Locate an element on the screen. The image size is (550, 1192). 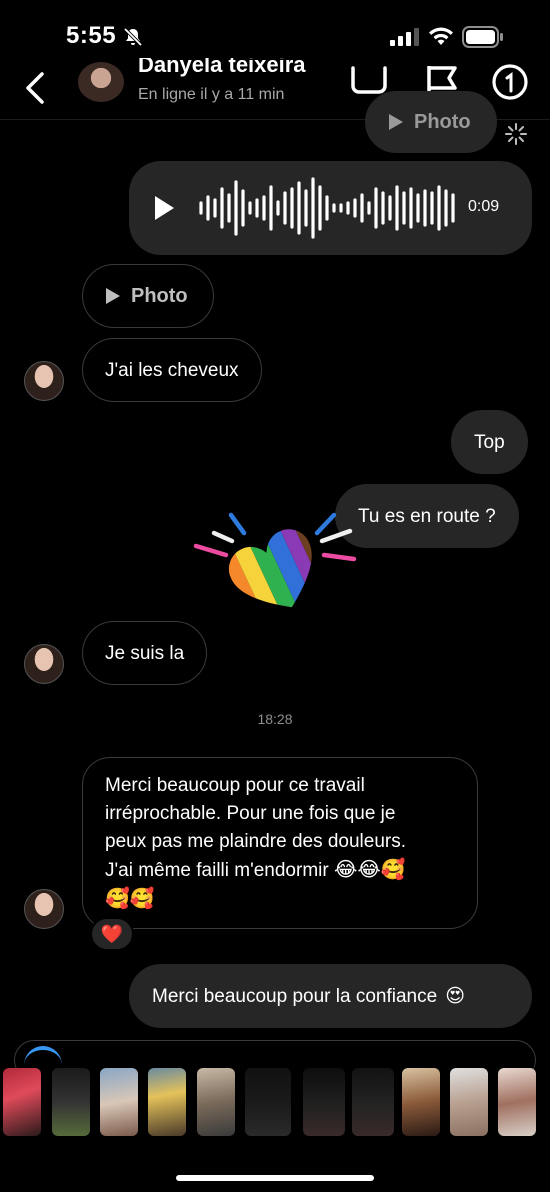
info-icon is located at coordinates (510, 82).